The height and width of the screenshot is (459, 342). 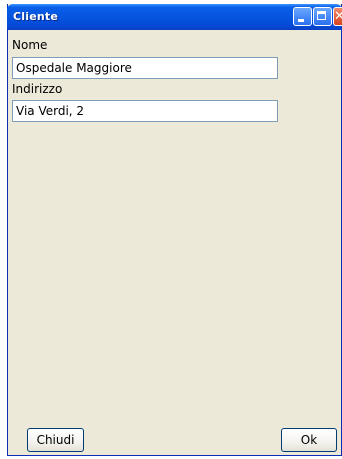 What do you see at coordinates (145, 68) in the screenshot?
I see `nome-field: Ospedale Maggiore` at bounding box center [145, 68].